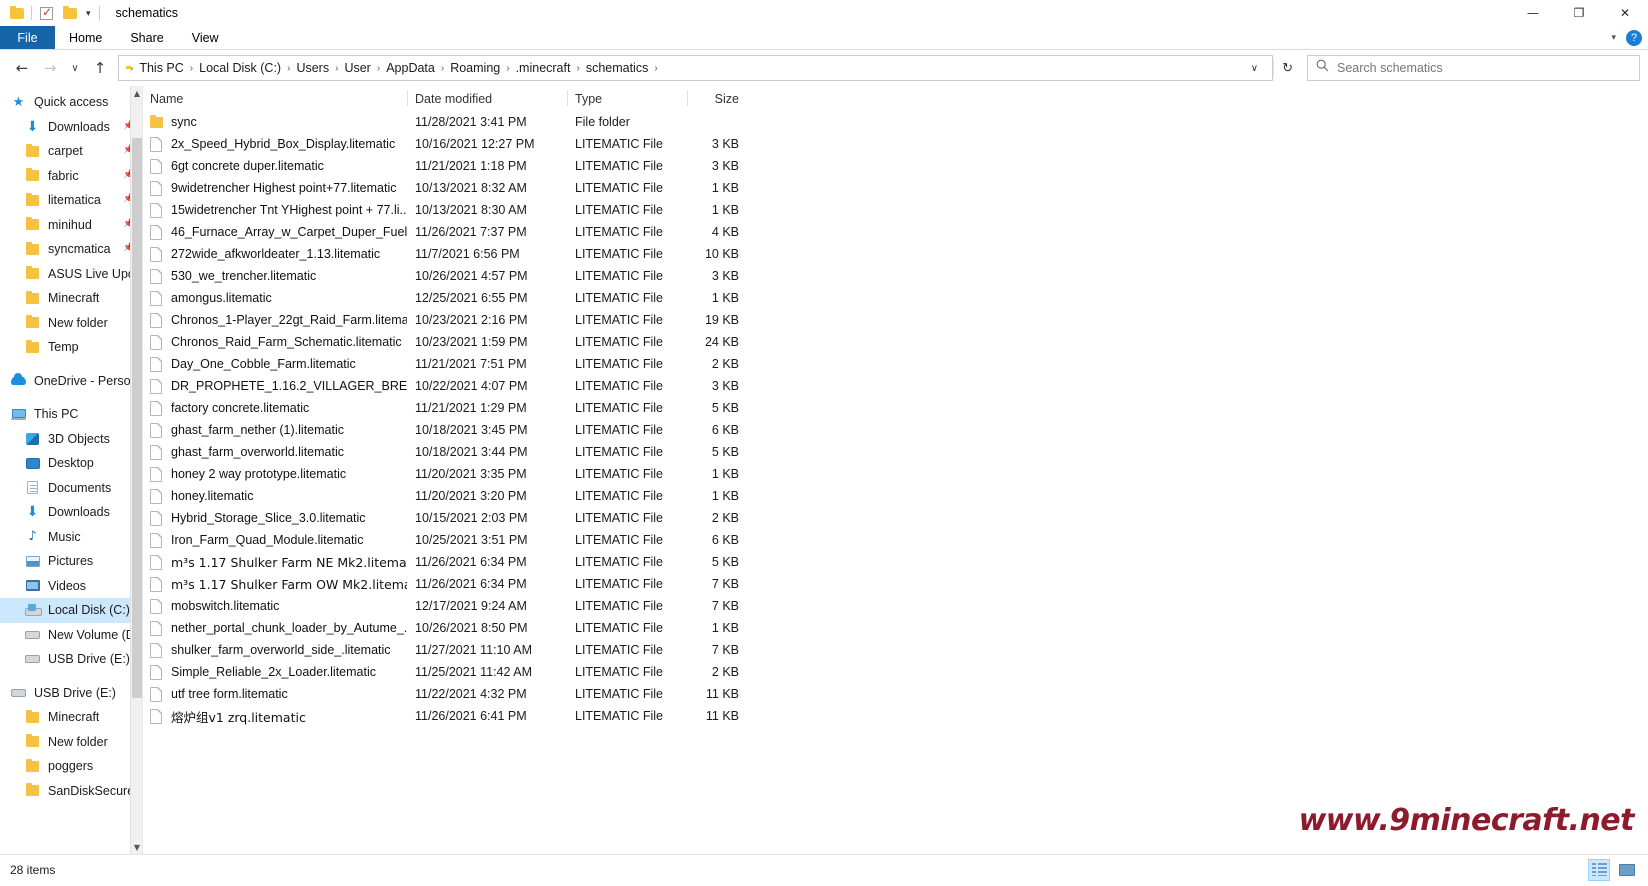 The height and width of the screenshot is (886, 1648). Describe the element at coordinates (274, 562) in the screenshot. I see `file-name-cell: m³s 1.17 Shulker Farm NE Mk2.litematic` at that location.